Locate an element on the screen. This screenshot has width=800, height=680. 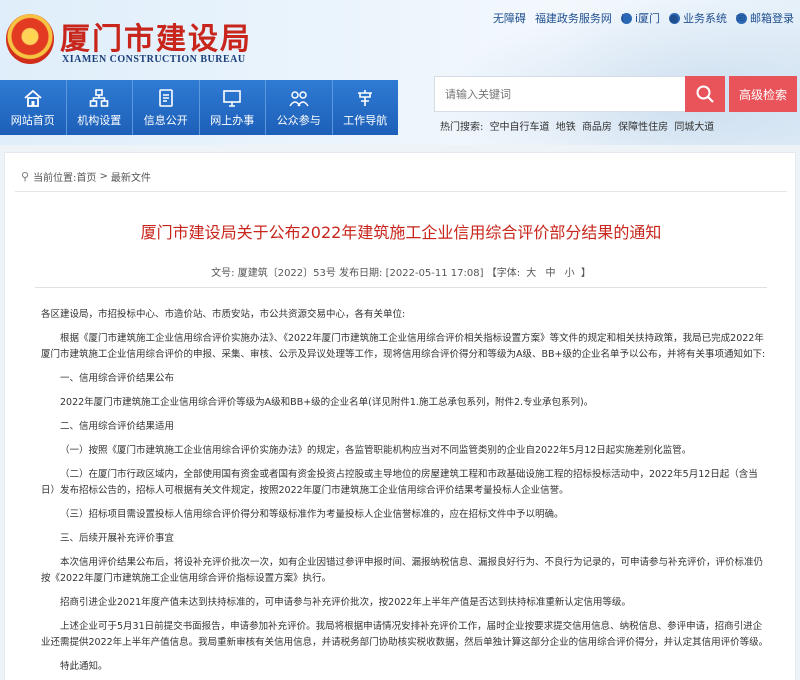
doc-icon is located at coordinates (165, 97).